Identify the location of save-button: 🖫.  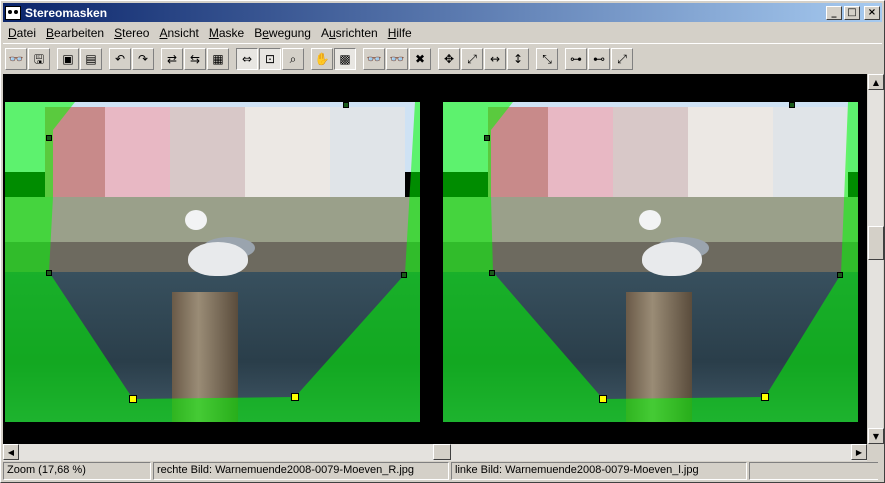
(39, 58).